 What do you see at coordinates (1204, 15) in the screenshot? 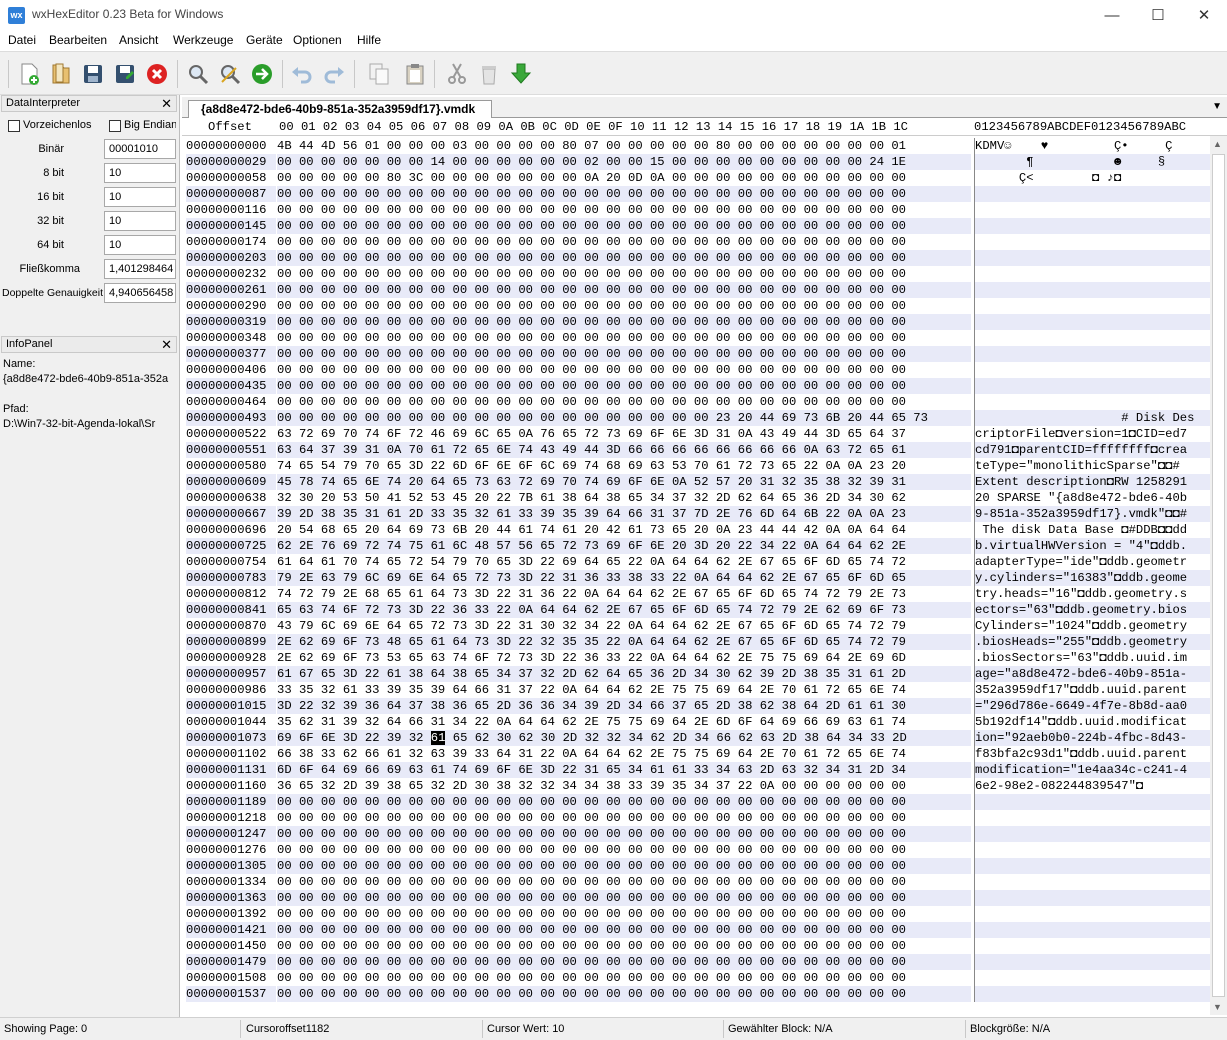
I see `close-window-button: ✕` at bounding box center [1204, 15].